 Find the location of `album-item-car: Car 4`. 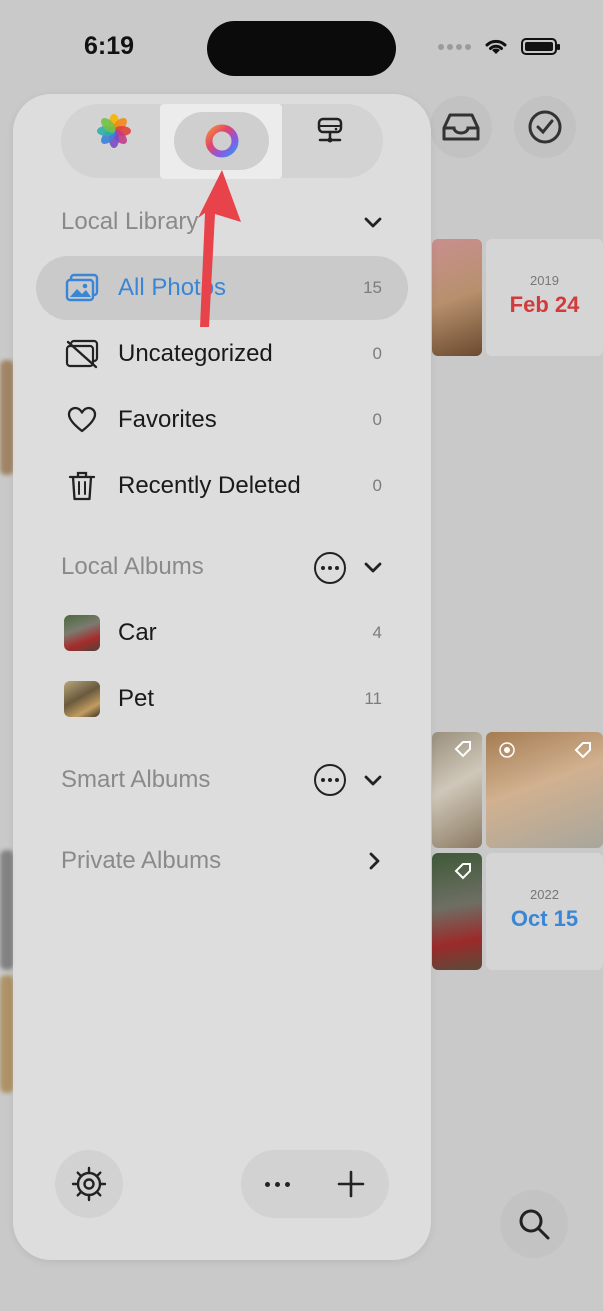

album-item-car: Car 4 is located at coordinates (222, 633).